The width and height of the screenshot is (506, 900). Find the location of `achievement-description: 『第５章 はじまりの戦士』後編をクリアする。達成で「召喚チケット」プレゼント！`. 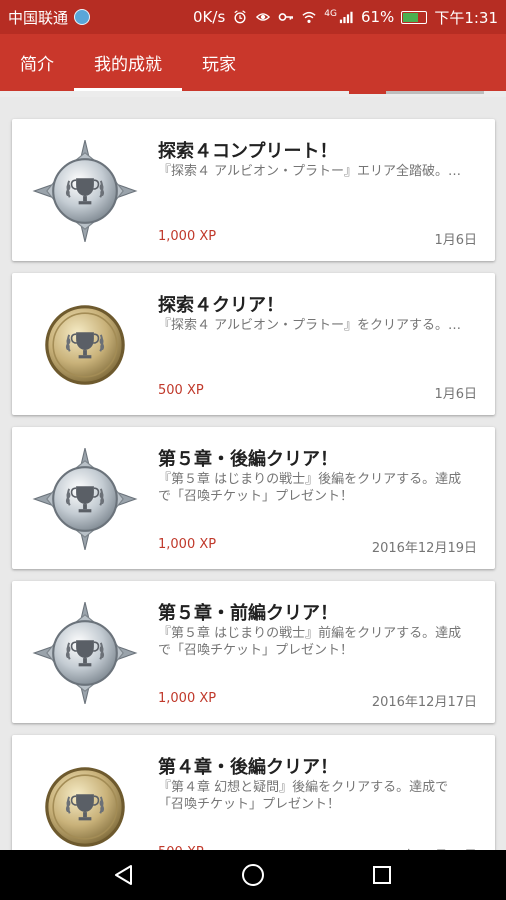

achievement-description: 『第５章 はじまりの戦士』後編をクリアする。達成で「召喚チケット」プレゼント！ is located at coordinates (310, 488).